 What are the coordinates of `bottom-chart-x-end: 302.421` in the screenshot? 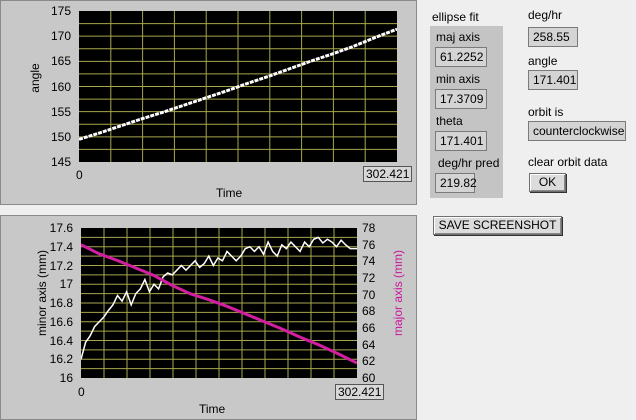 It's located at (360, 392).